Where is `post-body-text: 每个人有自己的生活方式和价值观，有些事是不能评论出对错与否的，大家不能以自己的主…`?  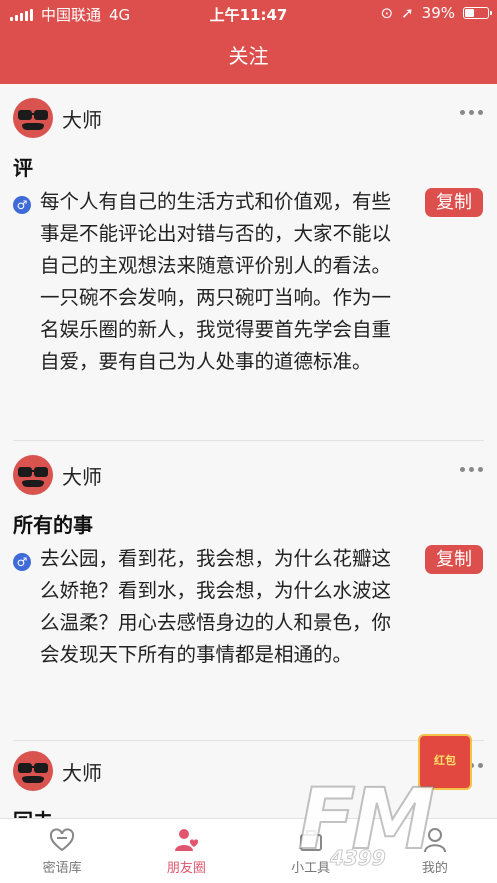
post-body-text: 每个人有自己的生活方式和价值观，有些事是不能评论出对错与否的，大家不能以自己的主… is located at coordinates (216, 281).